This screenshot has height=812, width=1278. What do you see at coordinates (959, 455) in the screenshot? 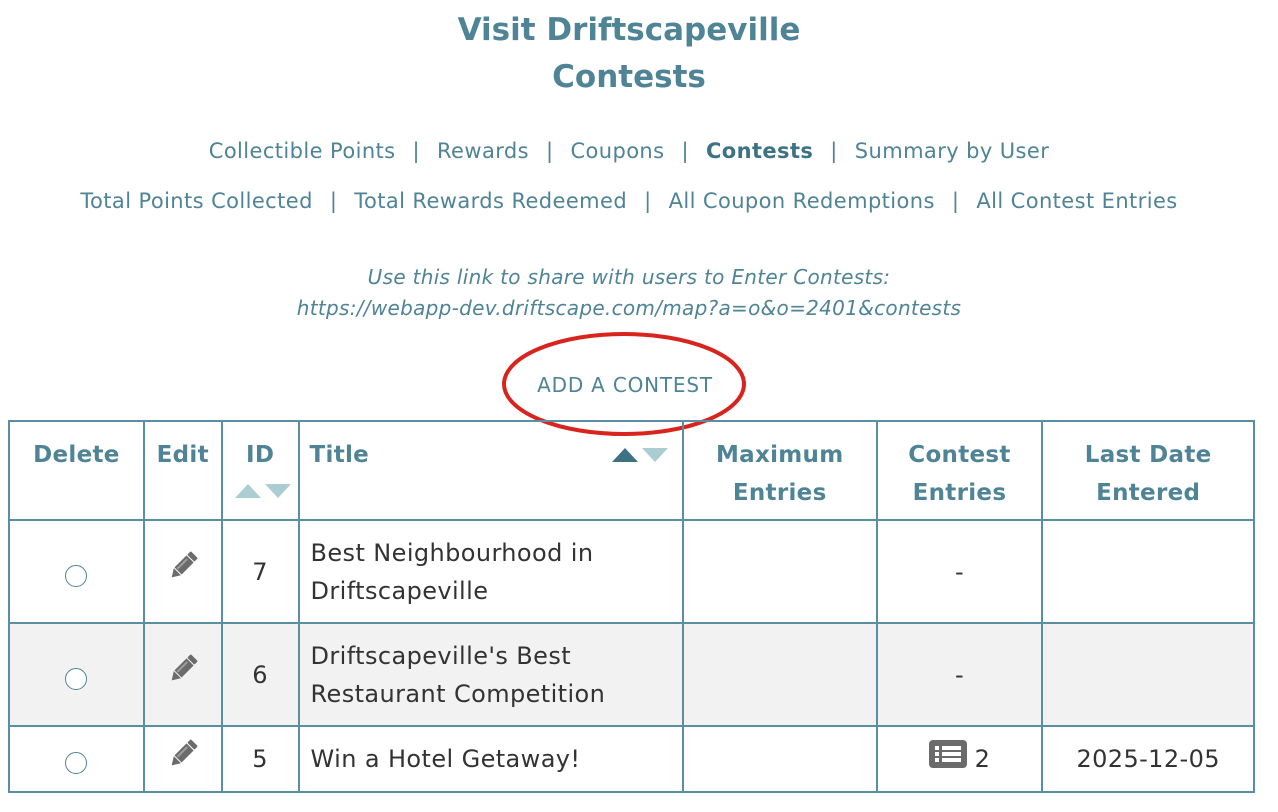
I see `header-contest-entries-l1: Contest` at bounding box center [959, 455].